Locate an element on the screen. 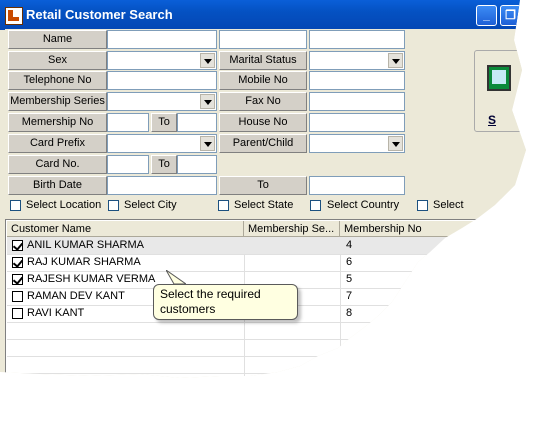 Image resolution: width=549 pixels, height=433 pixels. table-row: ANIL KUMAR SHARMA 4 is located at coordinates (266, 246).